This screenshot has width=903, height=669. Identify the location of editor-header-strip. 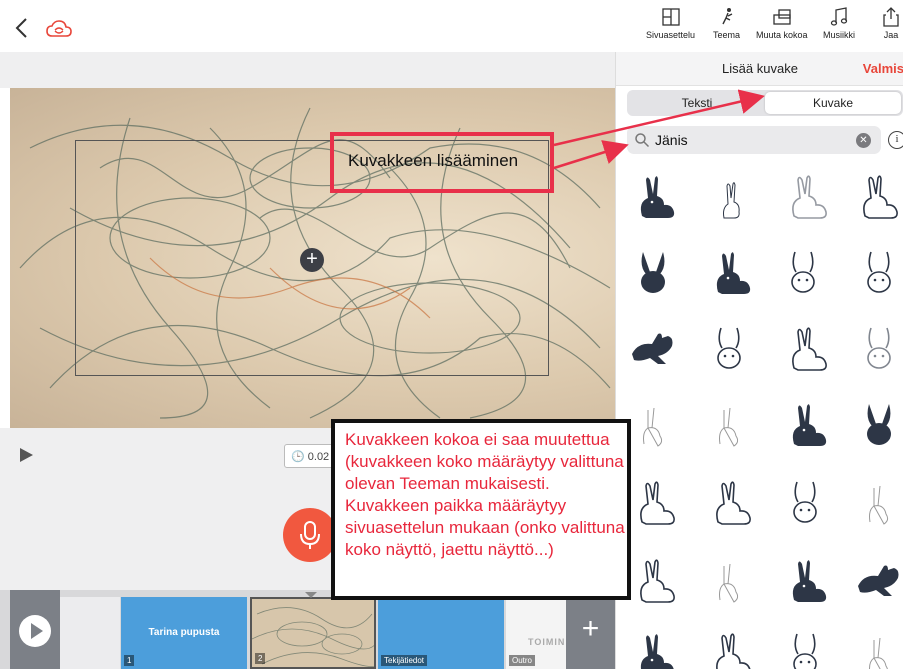
(307, 70).